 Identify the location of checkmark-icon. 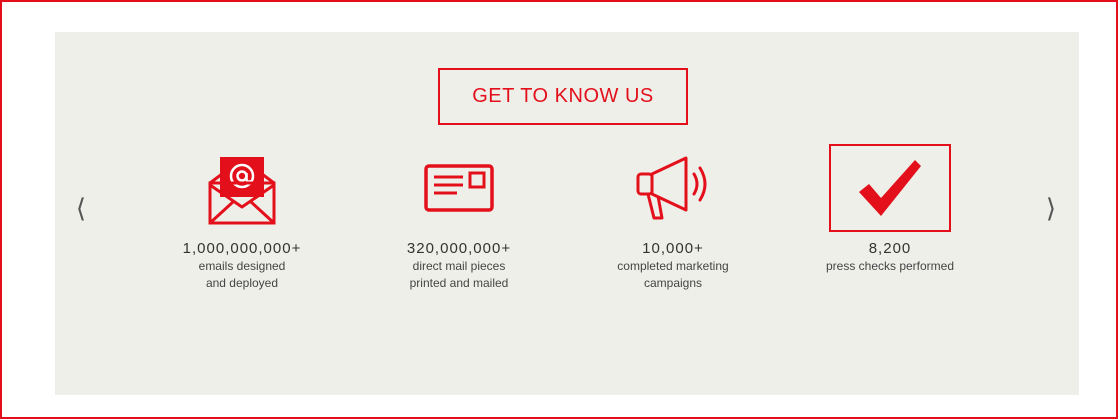
(890, 188).